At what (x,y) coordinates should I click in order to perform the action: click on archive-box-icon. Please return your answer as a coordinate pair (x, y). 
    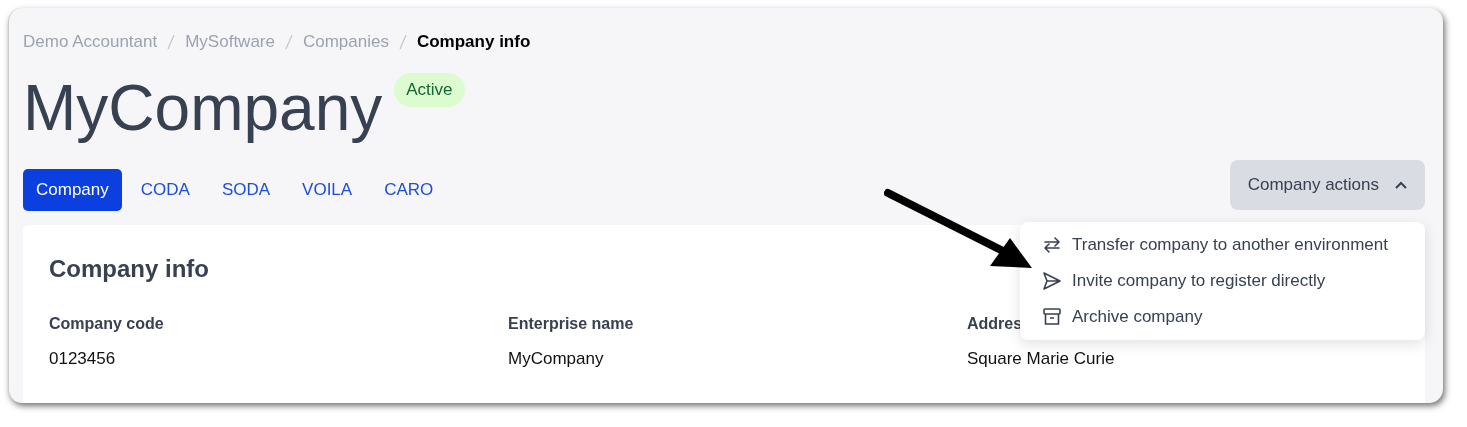
    Looking at the image, I should click on (1052, 317).